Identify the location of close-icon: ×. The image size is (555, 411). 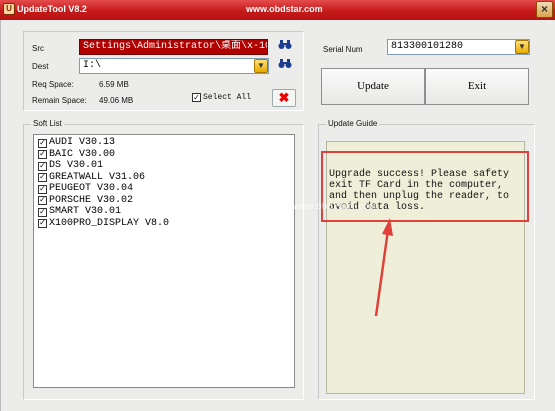
(544, 9).